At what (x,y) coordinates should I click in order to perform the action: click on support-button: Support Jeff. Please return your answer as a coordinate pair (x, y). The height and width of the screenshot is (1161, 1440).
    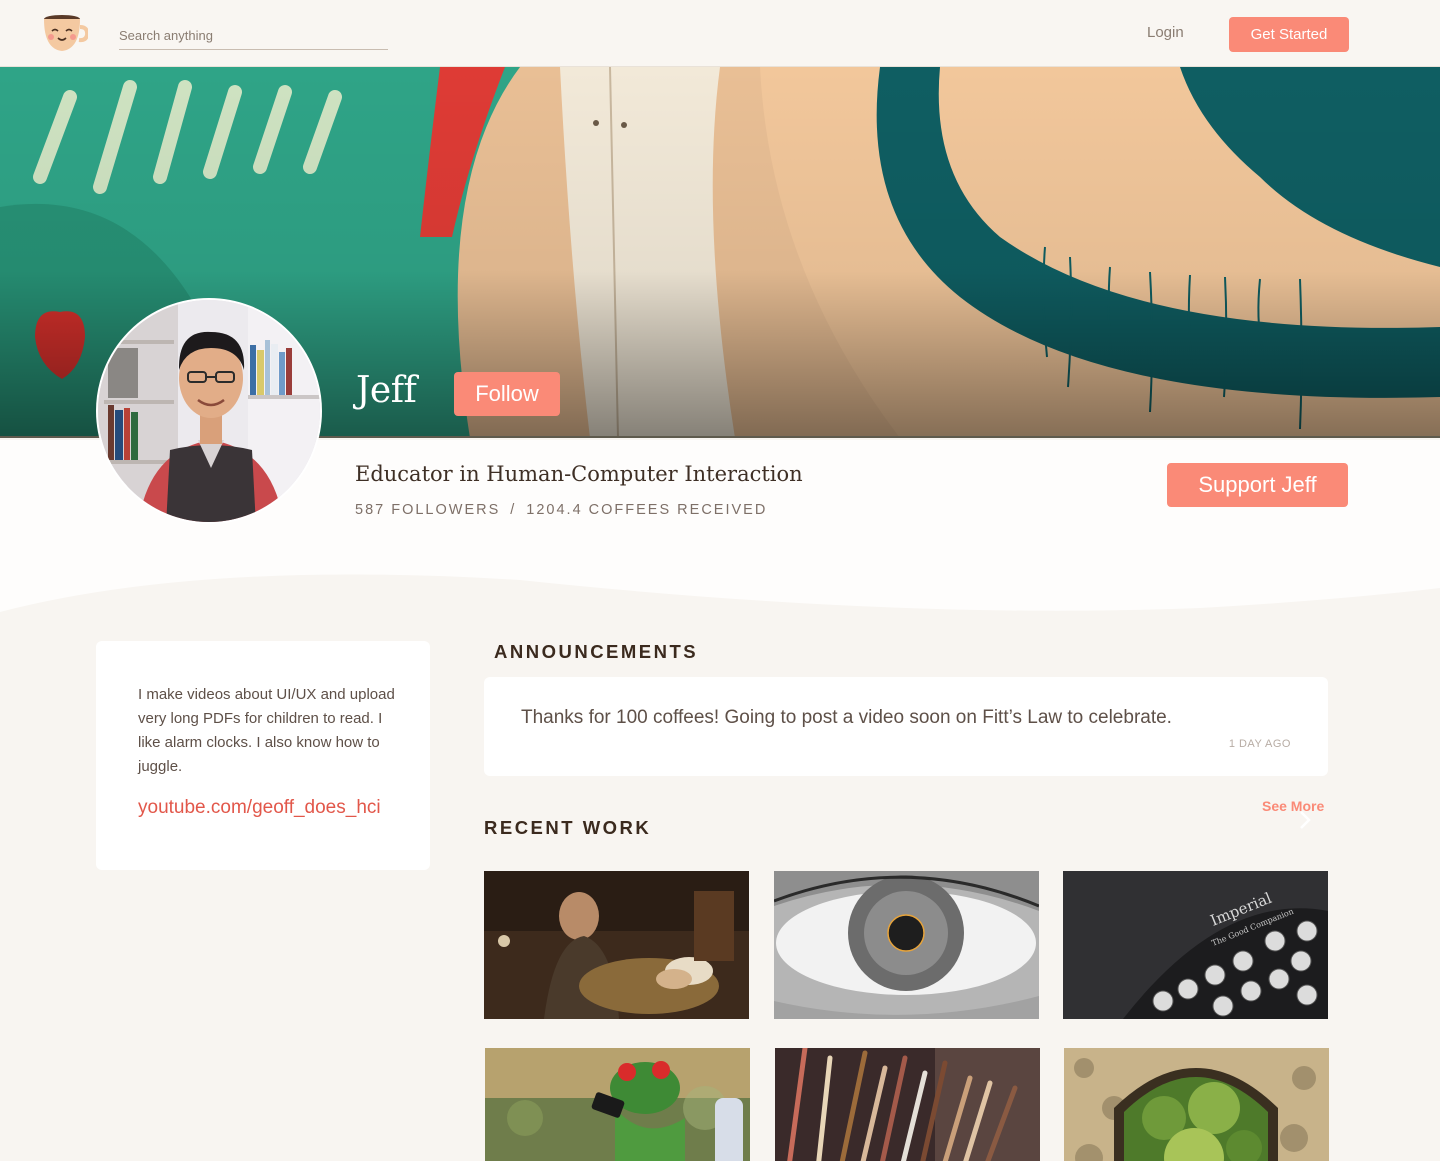
    Looking at the image, I should click on (1257, 485).